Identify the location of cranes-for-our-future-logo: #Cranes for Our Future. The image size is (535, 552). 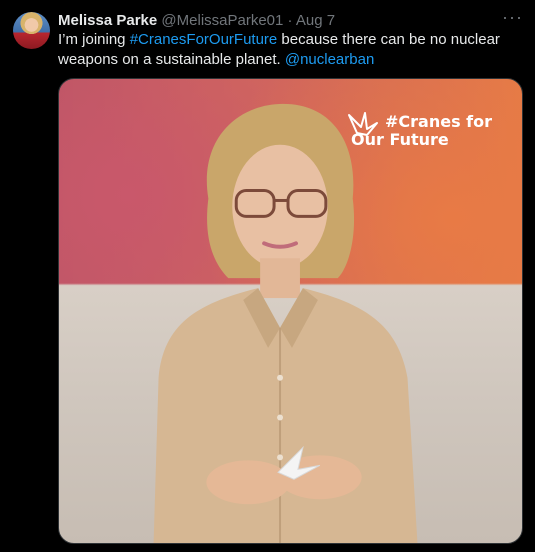
(419, 130).